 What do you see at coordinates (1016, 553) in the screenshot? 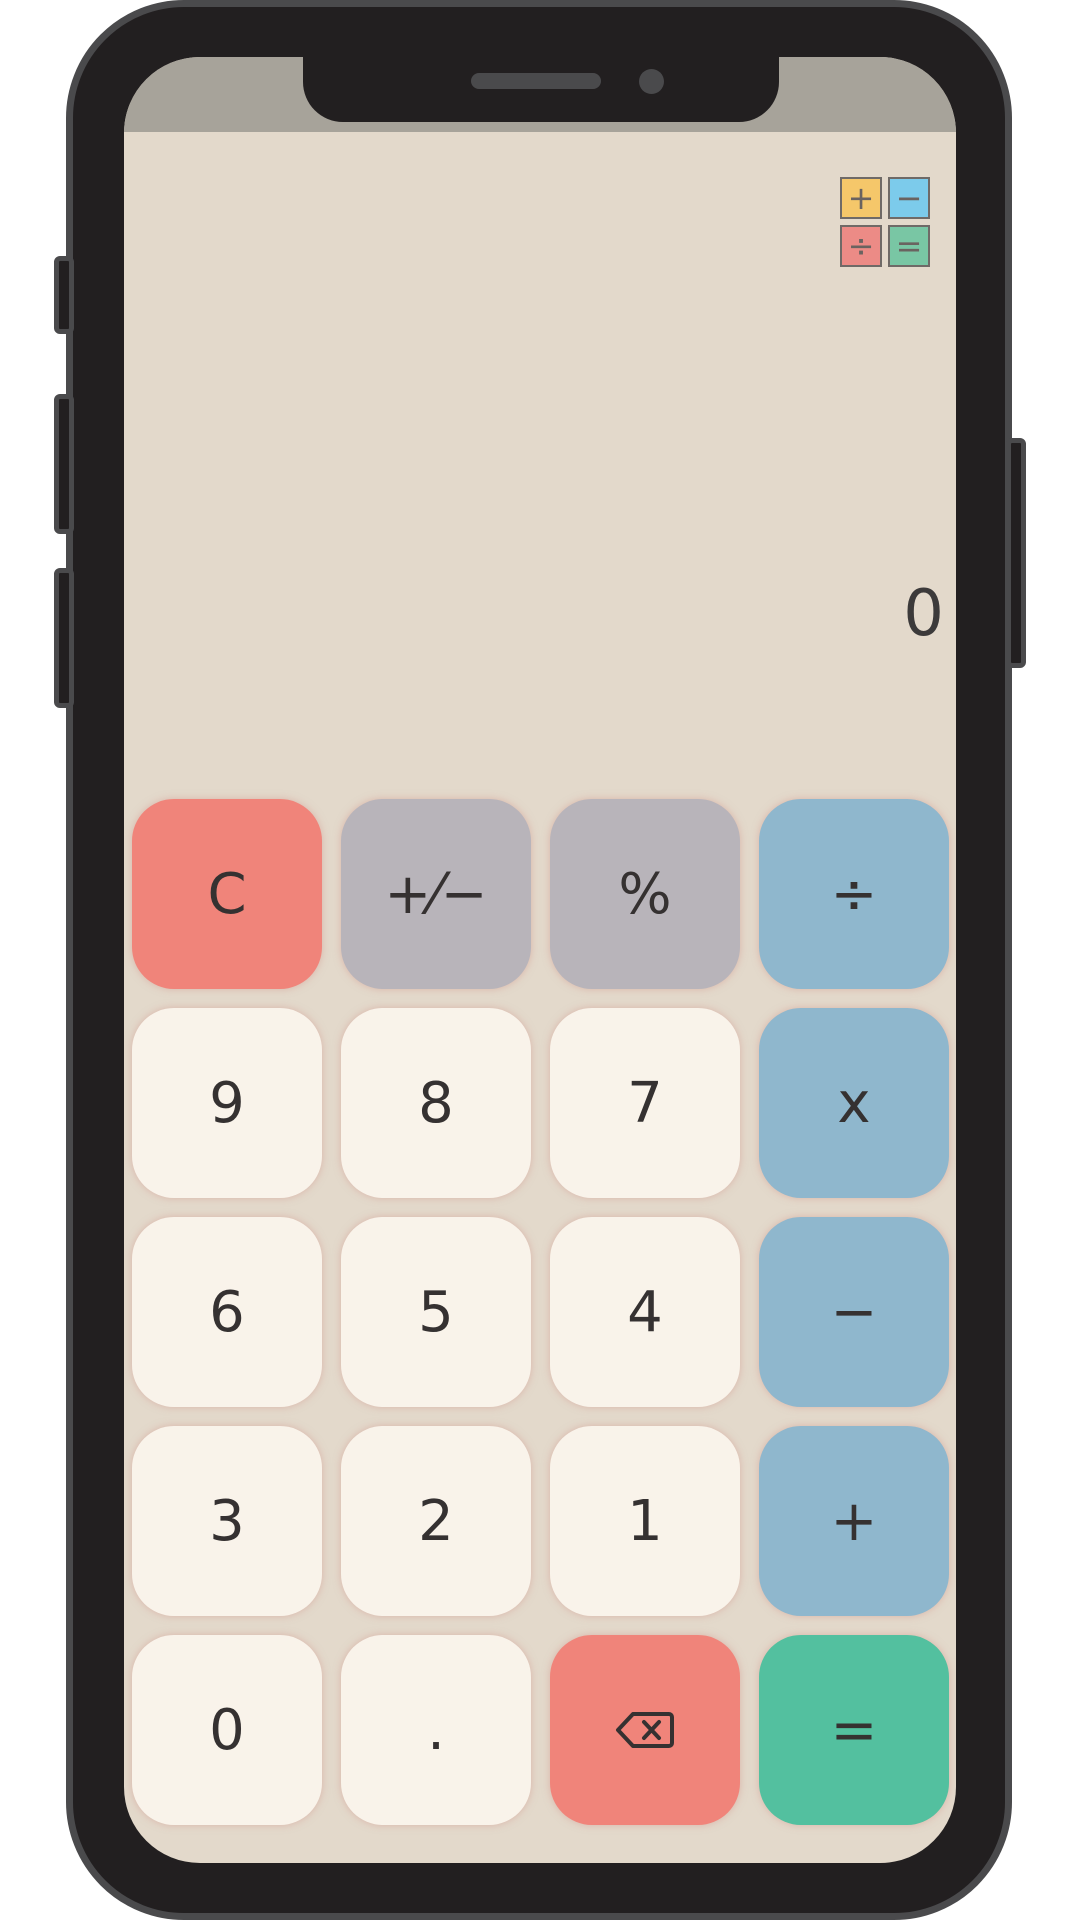
I see `power-button` at bounding box center [1016, 553].